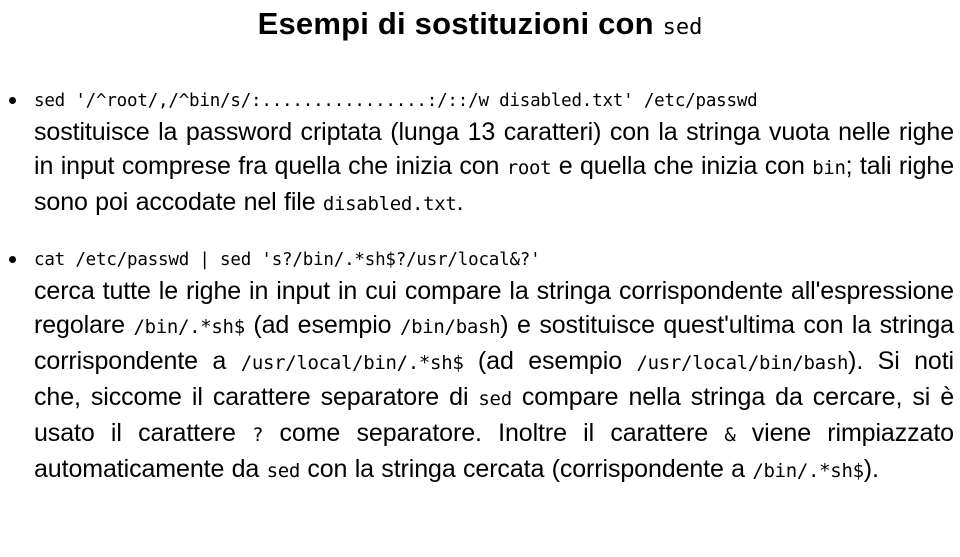  Describe the element at coordinates (742, 363) in the screenshot. I see `inline-code: /usr/local/bin/bash` at that location.